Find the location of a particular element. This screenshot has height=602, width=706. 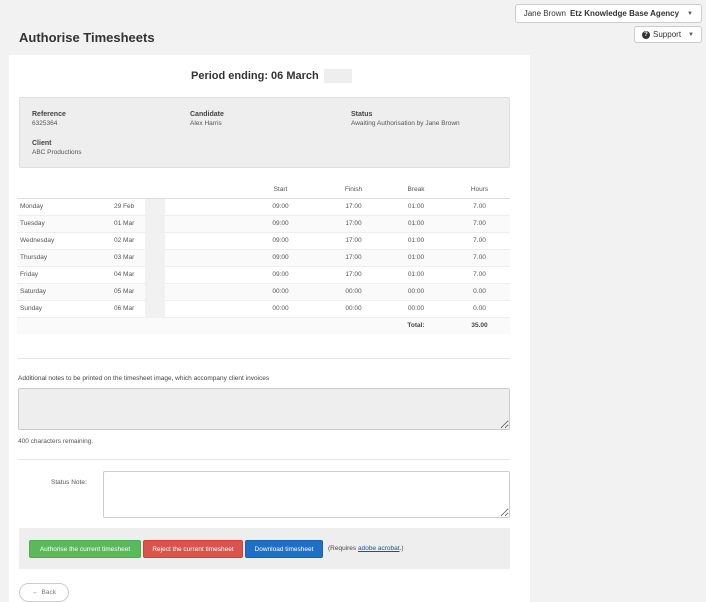

back-button: ← Back is located at coordinates (44, 592).